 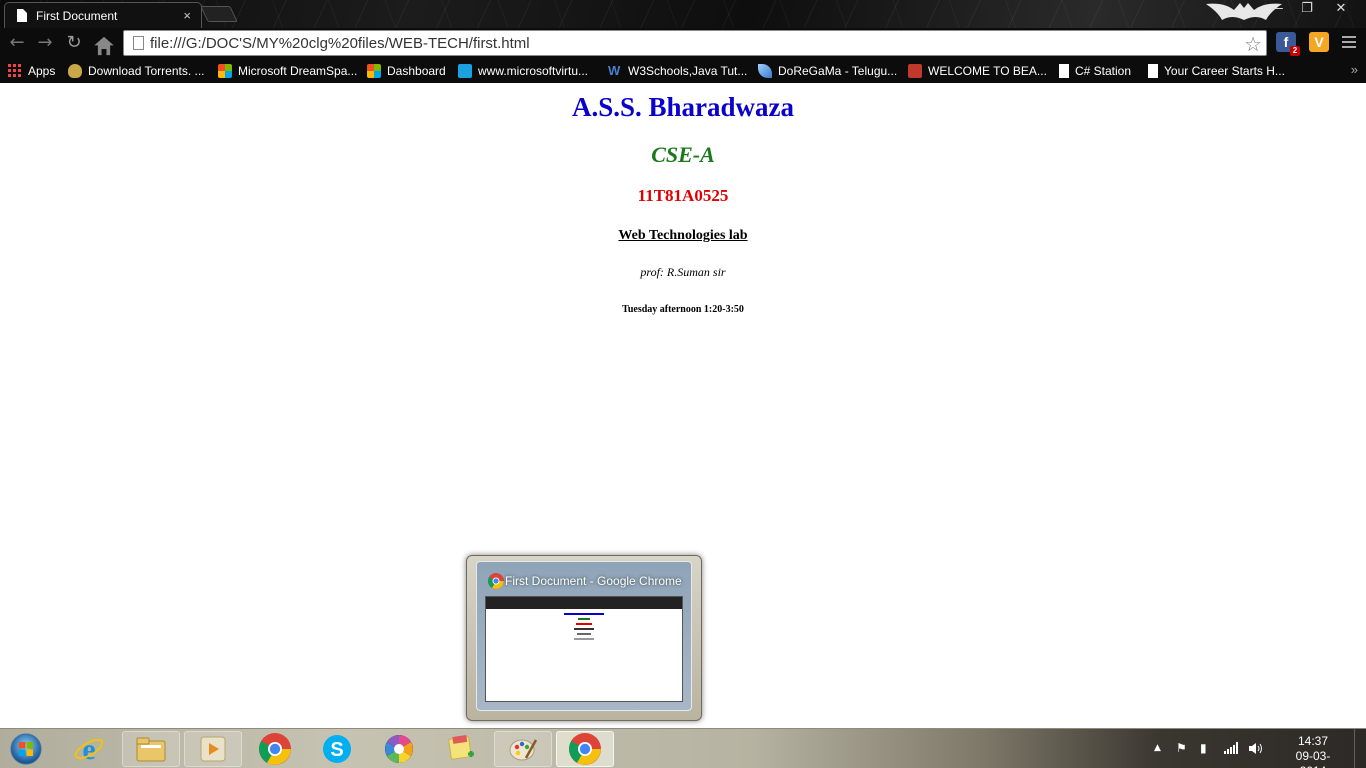 I want to click on minimize-button: —, so click(x=1277, y=9).